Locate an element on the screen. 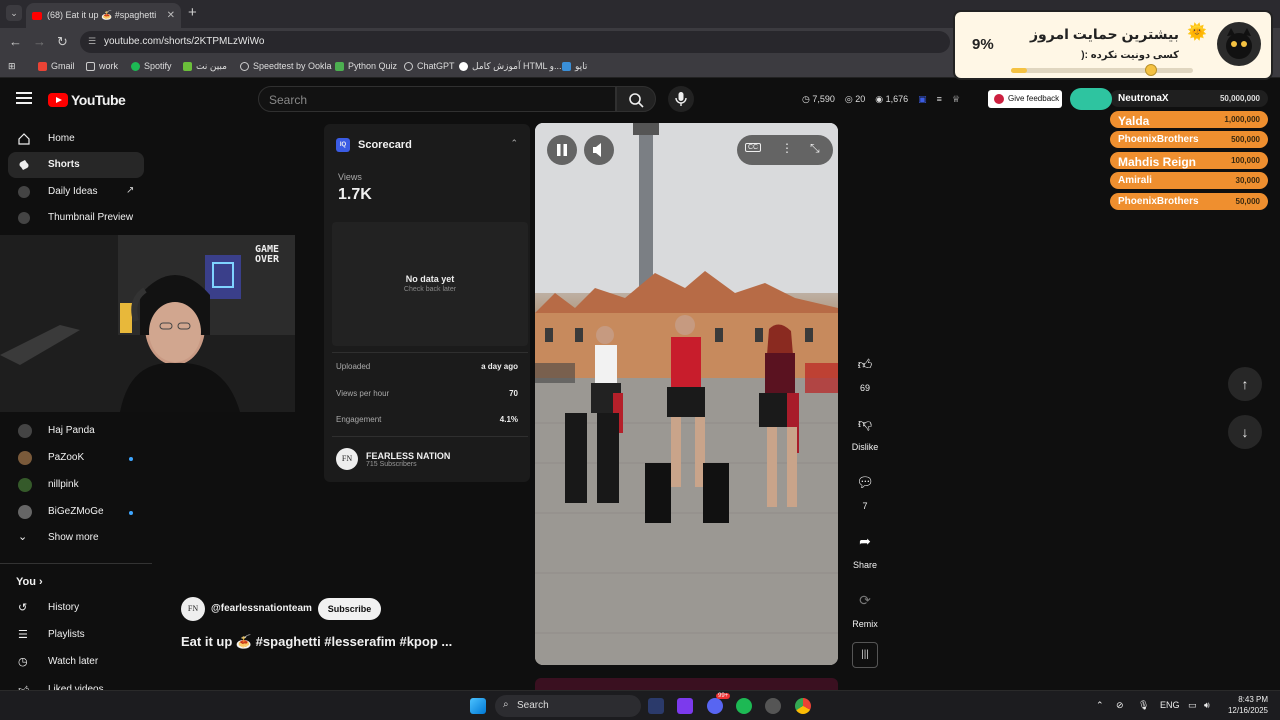  site-info-icon: ☰ is located at coordinates (92, 41).